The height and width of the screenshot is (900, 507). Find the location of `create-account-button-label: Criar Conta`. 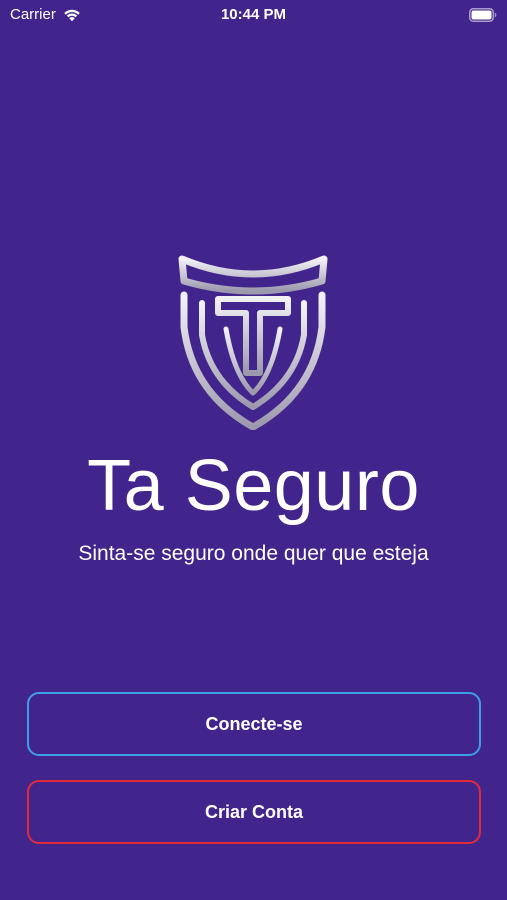

create-account-button-label: Criar Conta is located at coordinates (253, 811).